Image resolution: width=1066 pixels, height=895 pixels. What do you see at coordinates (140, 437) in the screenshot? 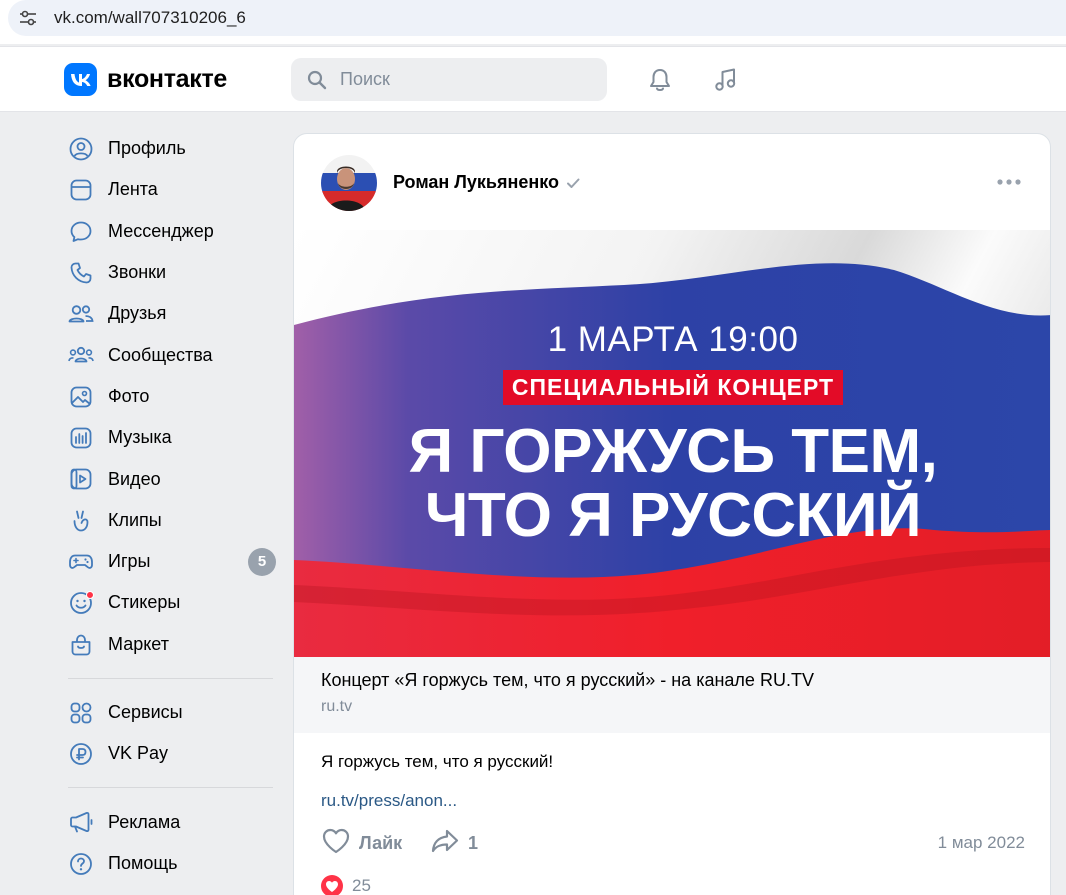
I see `sidebar-item-label: Музыка` at bounding box center [140, 437].